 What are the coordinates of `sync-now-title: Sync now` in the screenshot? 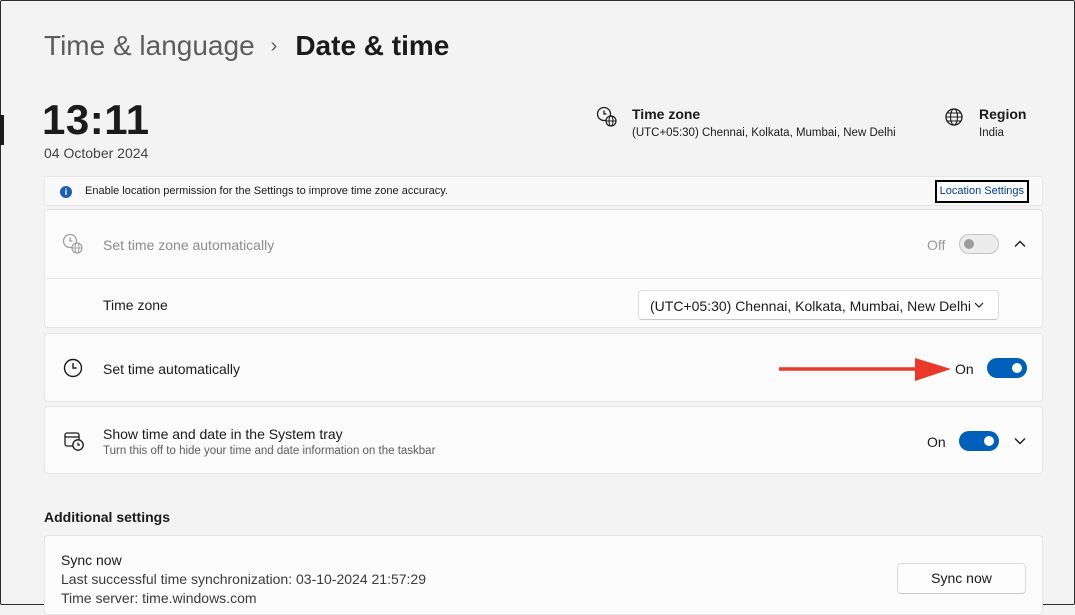 It's located at (91, 560).